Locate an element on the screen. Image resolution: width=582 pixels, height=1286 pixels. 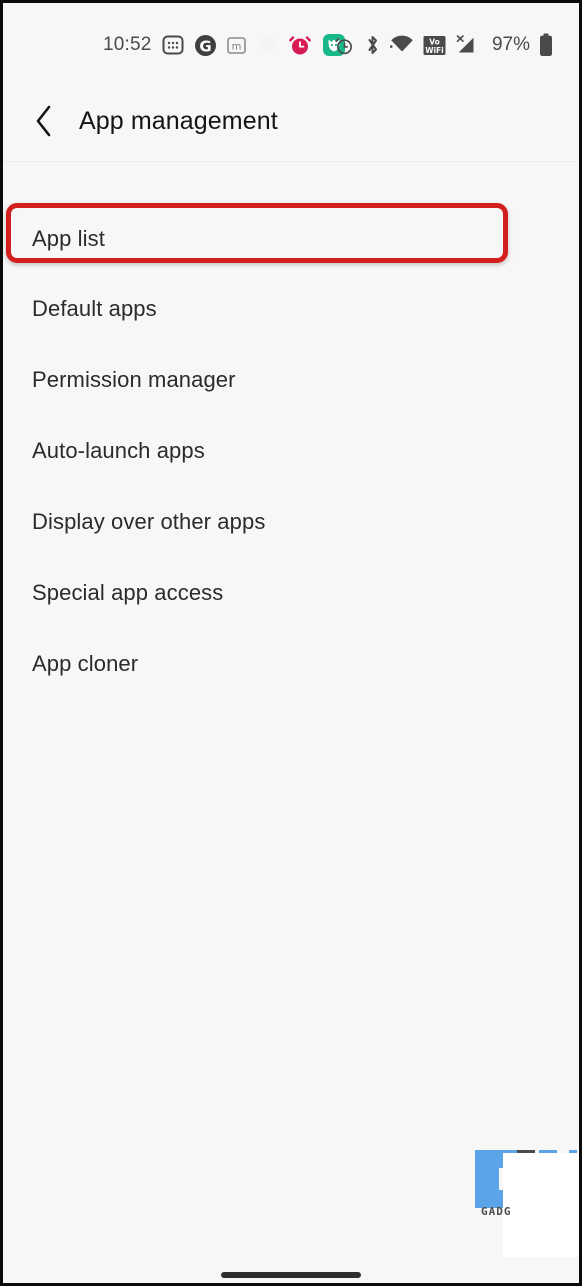
list-item-app-cloner: App cloner is located at coordinates (291, 663).